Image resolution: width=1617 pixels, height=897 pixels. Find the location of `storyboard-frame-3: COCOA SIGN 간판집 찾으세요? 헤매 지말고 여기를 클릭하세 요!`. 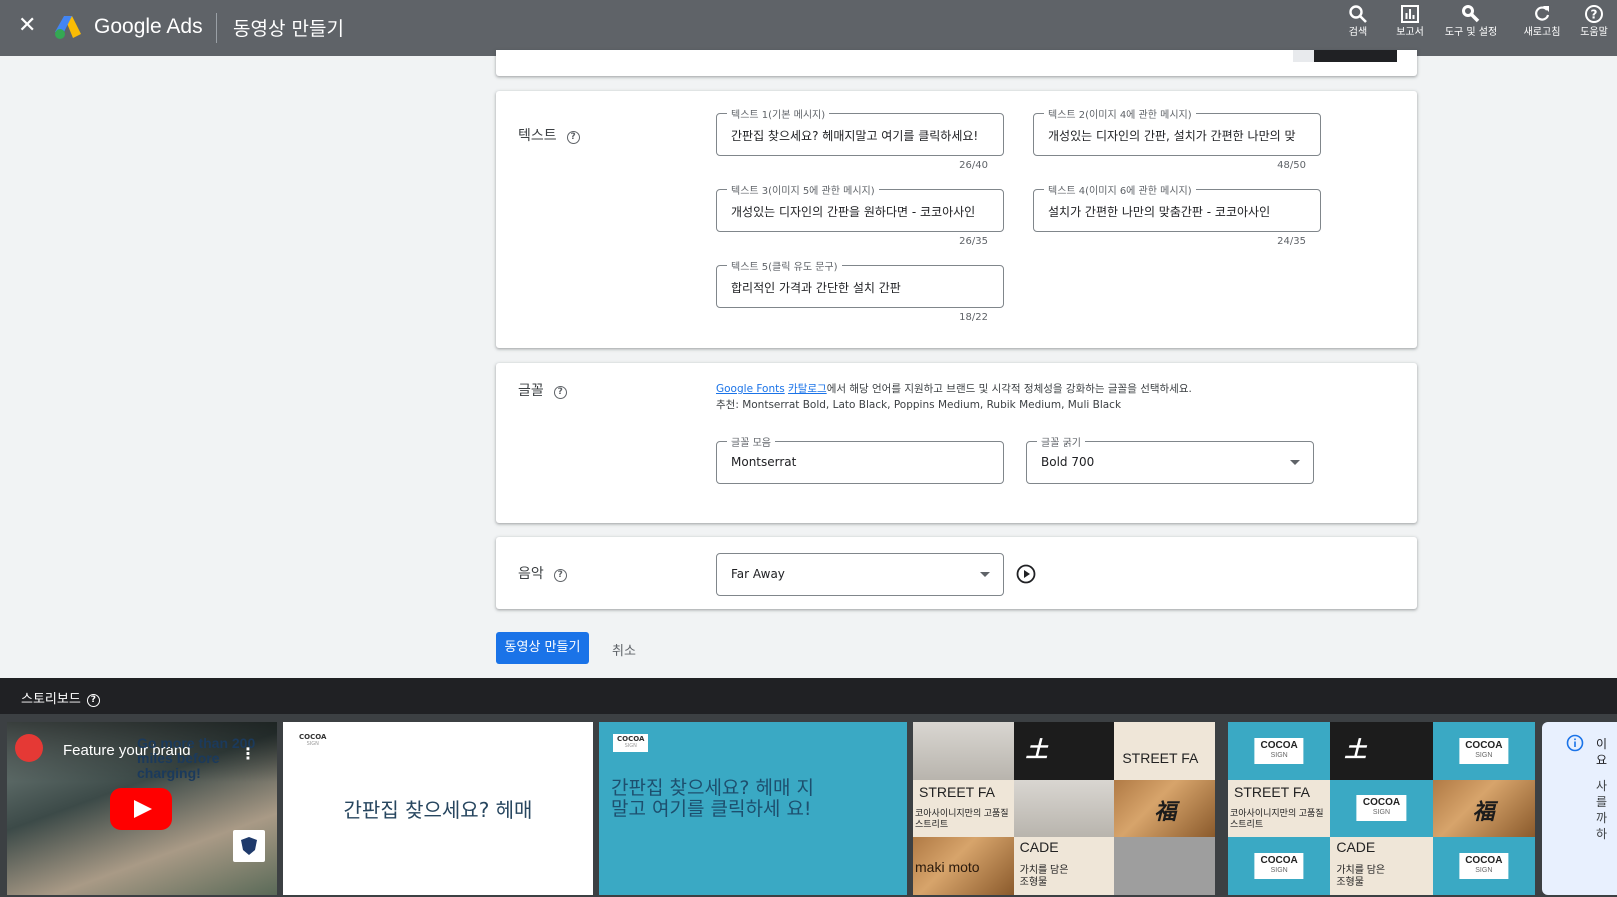

storyboard-frame-3: COCOA SIGN 간판집 찾으세요? 헤매 지말고 여기를 클릭하세 요! is located at coordinates (753, 808).